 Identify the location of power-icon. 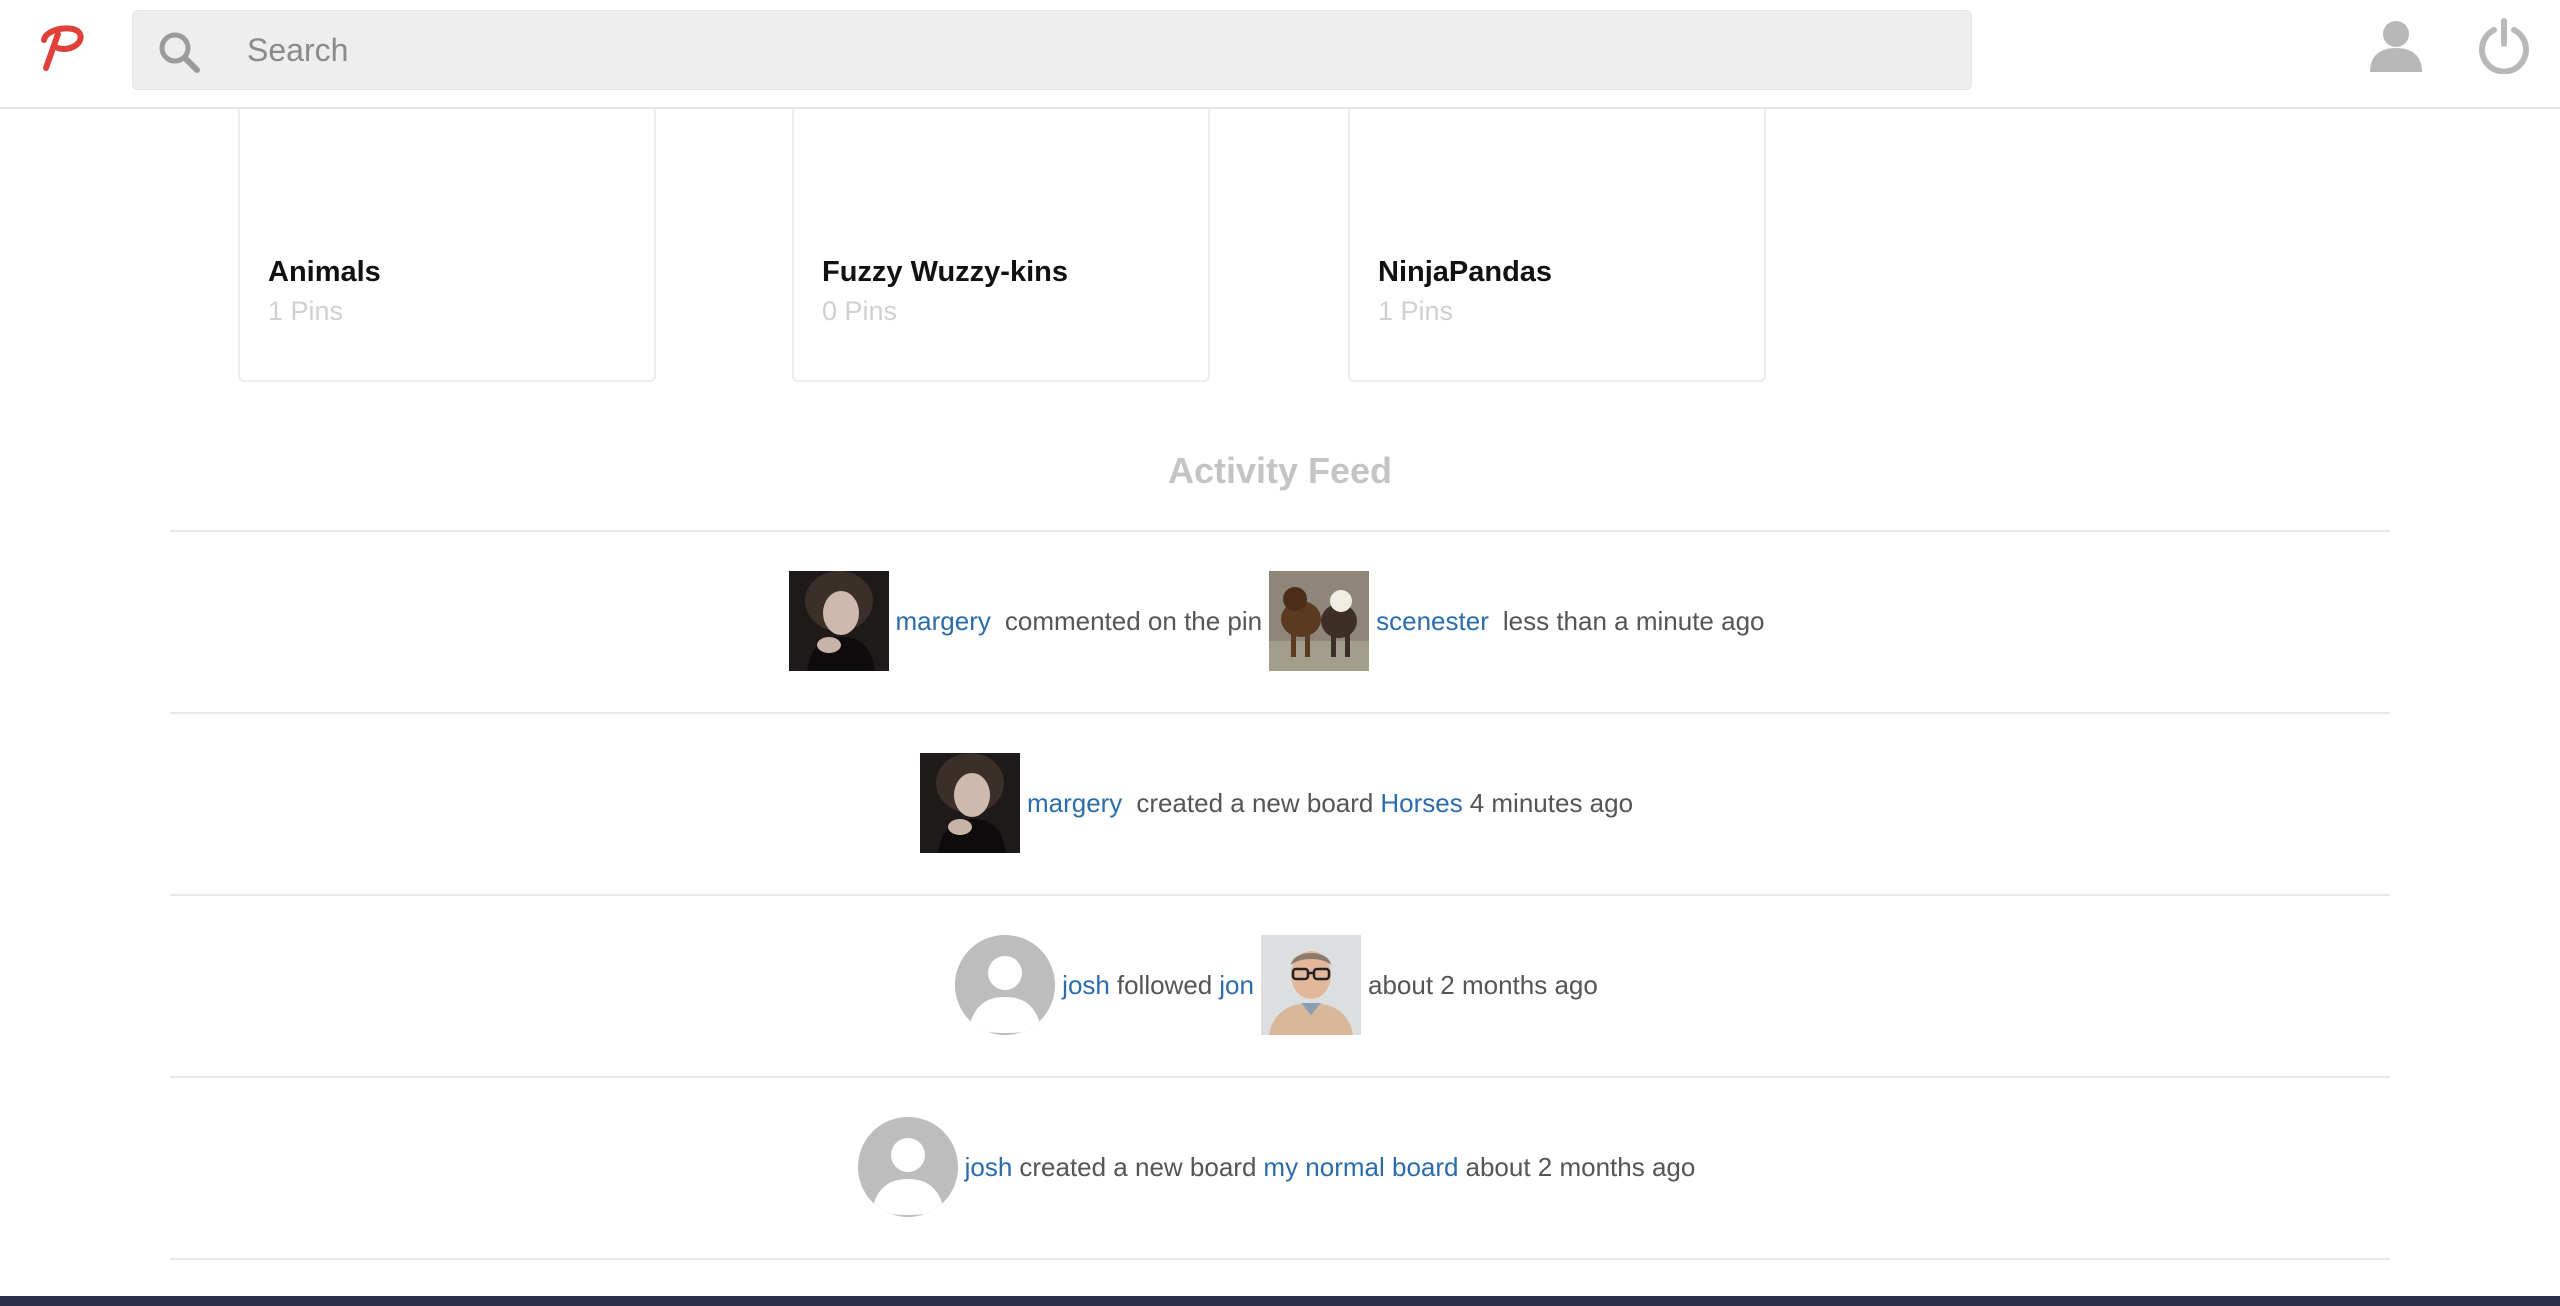
(2504, 46).